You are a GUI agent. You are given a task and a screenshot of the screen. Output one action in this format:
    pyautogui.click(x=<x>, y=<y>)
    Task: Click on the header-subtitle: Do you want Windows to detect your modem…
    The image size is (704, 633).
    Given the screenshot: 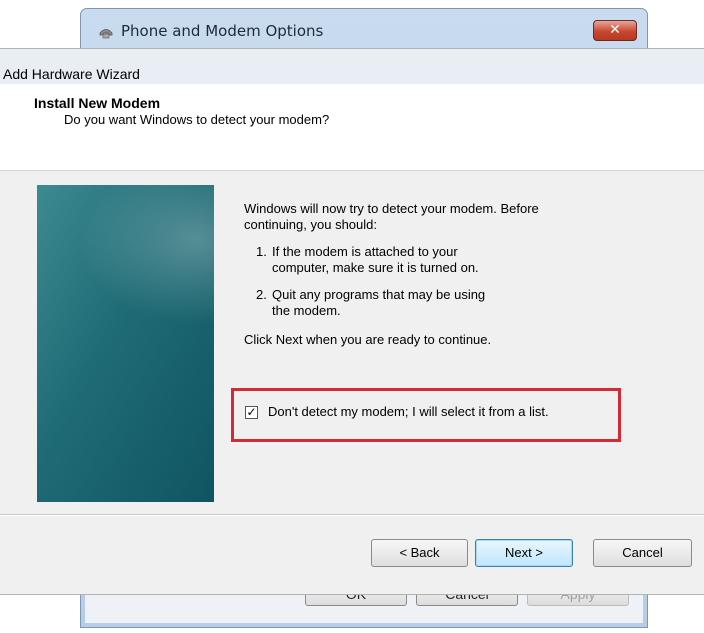 What is the action you would take?
    pyautogui.click(x=197, y=119)
    